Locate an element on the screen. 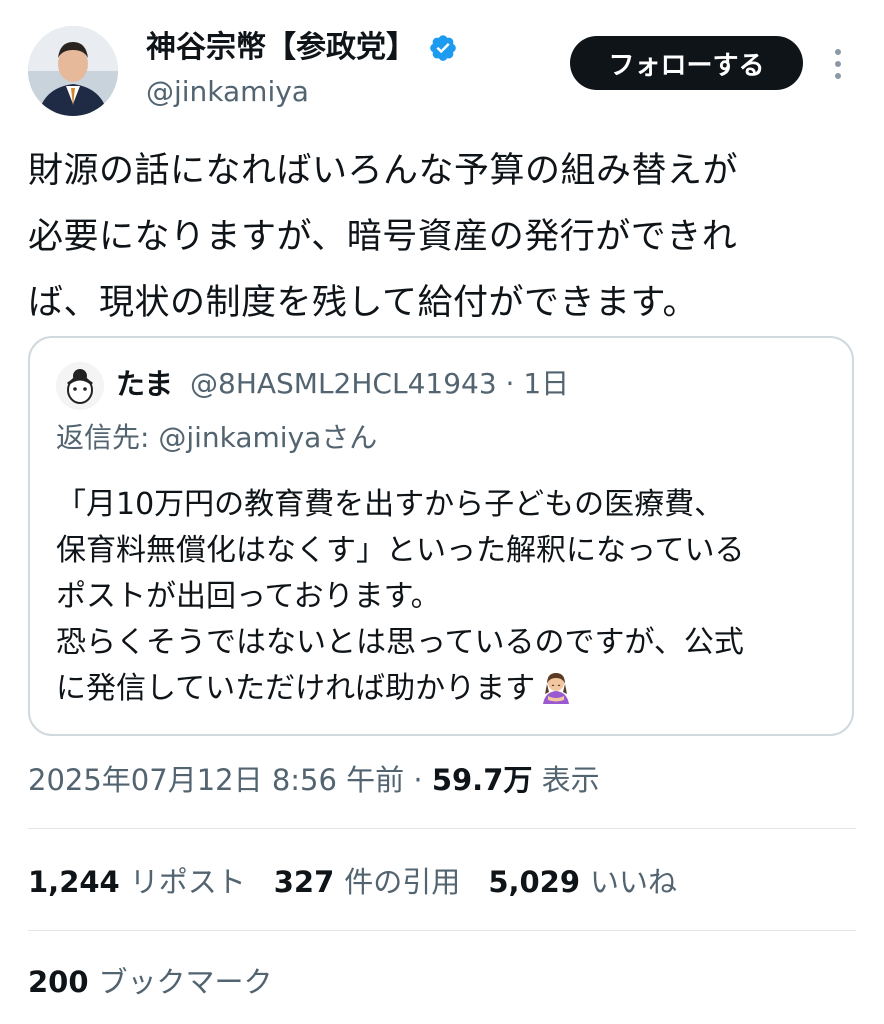 This screenshot has width=884, height=1024. bookmarks-count: 200 is located at coordinates (58, 982).